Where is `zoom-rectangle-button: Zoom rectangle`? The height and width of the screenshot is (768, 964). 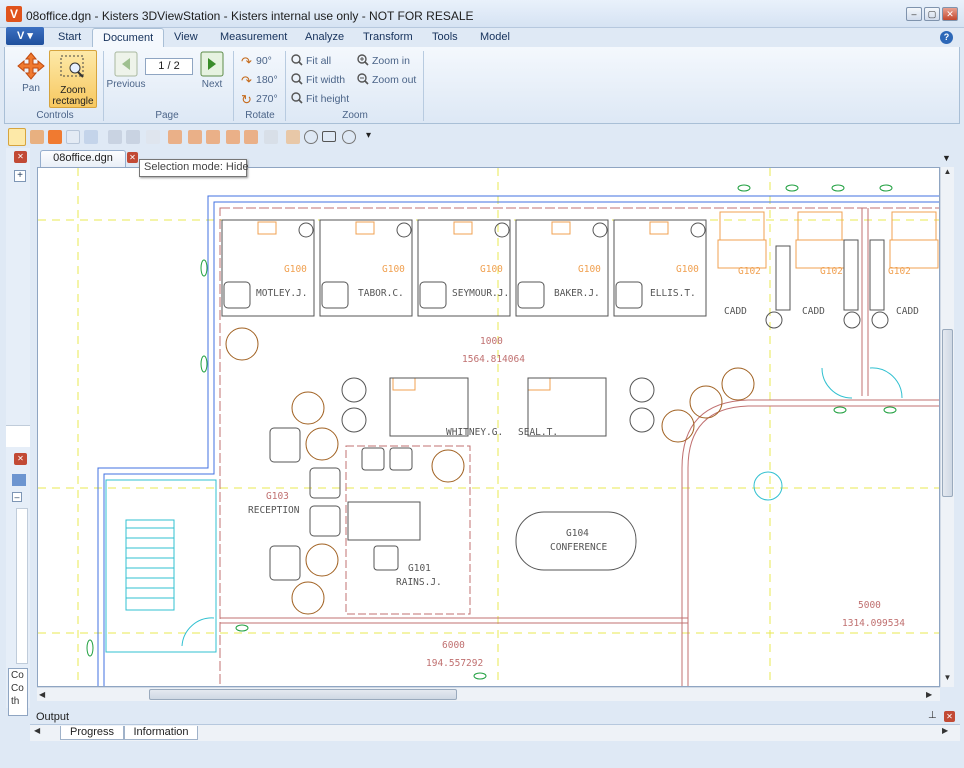 zoom-rectangle-button: Zoom rectangle is located at coordinates (73, 79).